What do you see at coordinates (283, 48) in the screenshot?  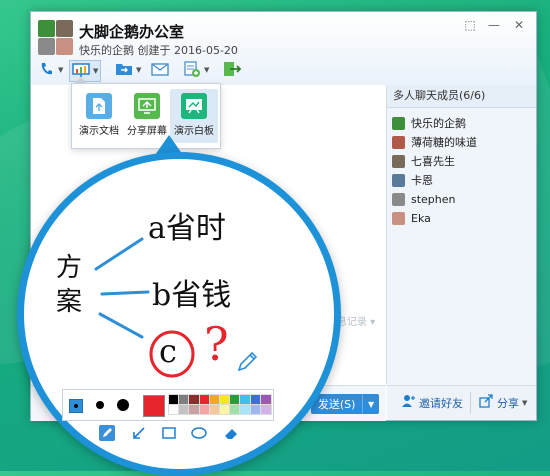 I see `window-header: 大脚企鹅办公室 快乐的企鹅 创建于 2016-05-20 ⬚ — ✕ ▼ ▼ ▼` at bounding box center [283, 48].